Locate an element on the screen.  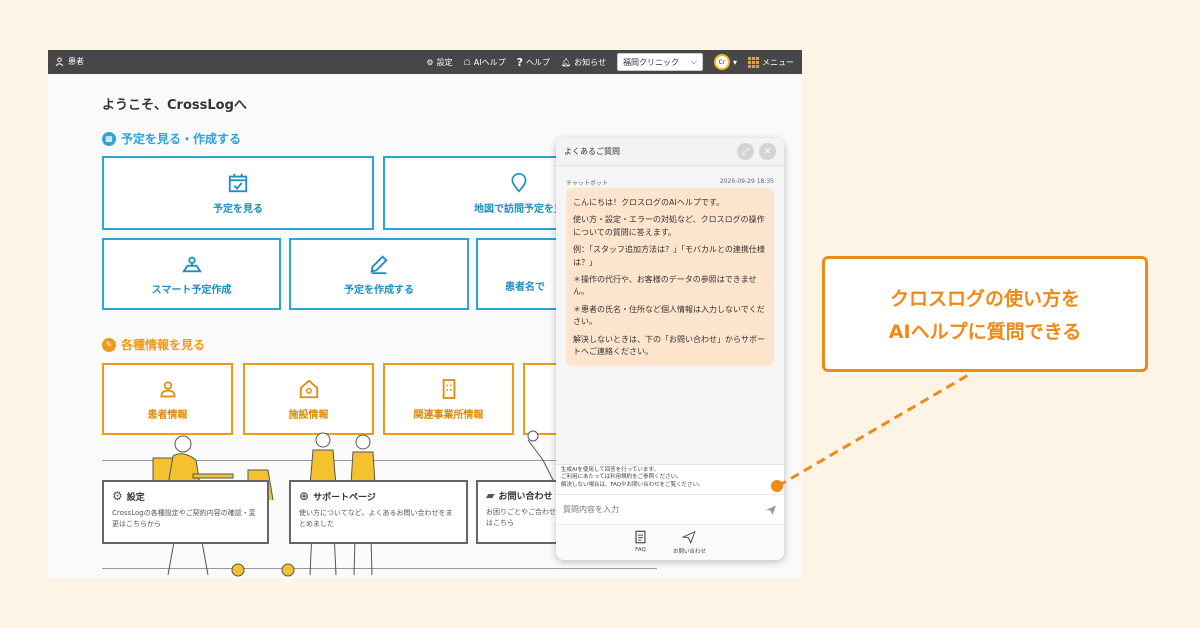
callout-line-1: クロスログの使い方を is located at coordinates (984, 299).